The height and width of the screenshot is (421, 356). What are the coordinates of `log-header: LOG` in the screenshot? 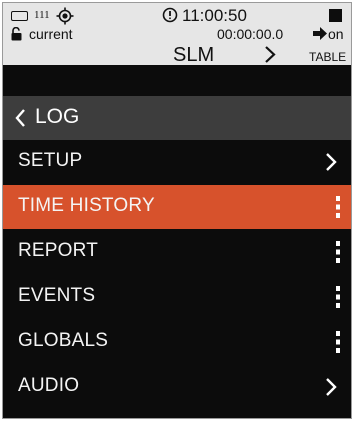 It's located at (177, 118).